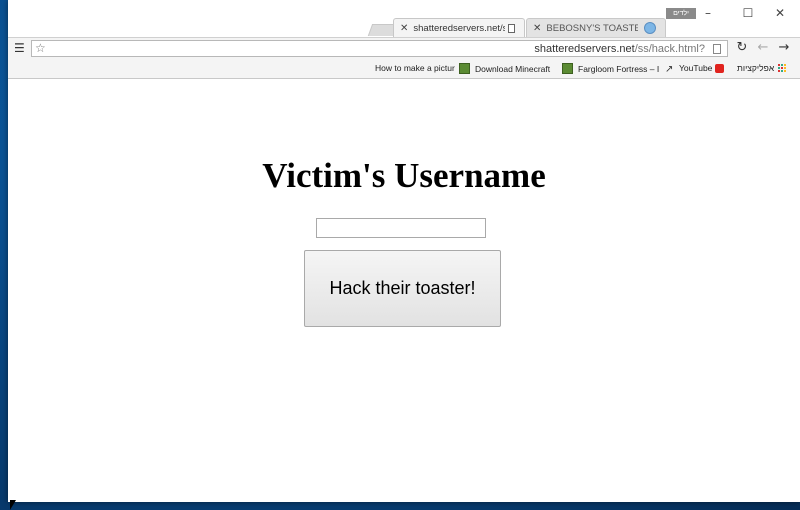 The width and height of the screenshot is (800, 510). What do you see at coordinates (720, 68) in the screenshot?
I see `youtube-icon` at bounding box center [720, 68].